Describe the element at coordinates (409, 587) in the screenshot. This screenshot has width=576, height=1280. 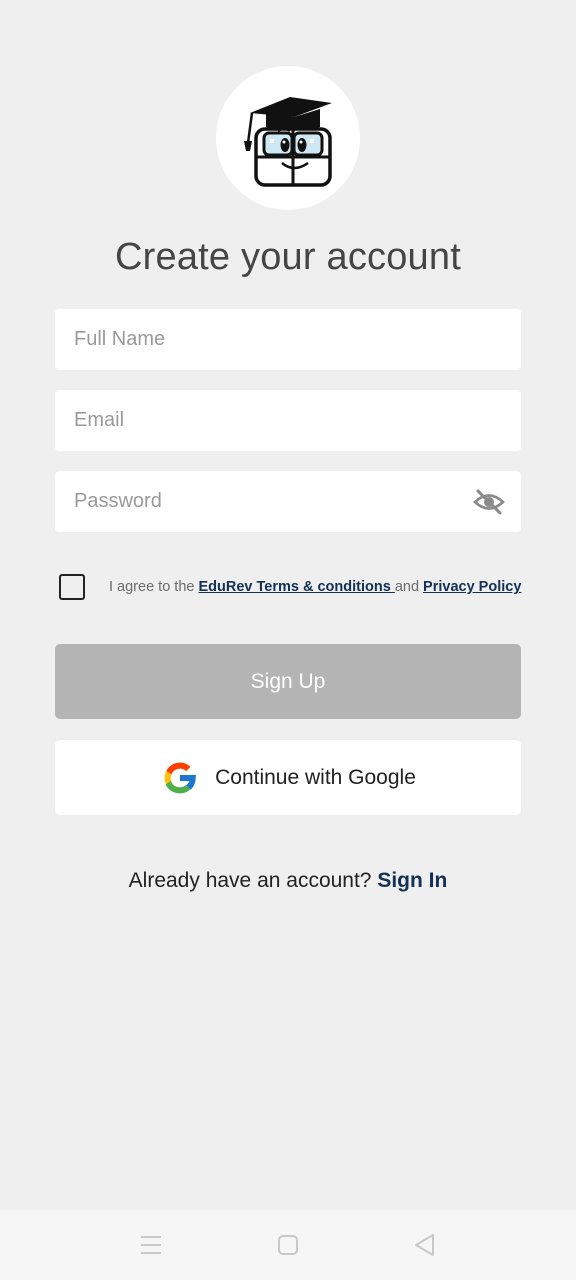
I see `agree-and: and` at that location.